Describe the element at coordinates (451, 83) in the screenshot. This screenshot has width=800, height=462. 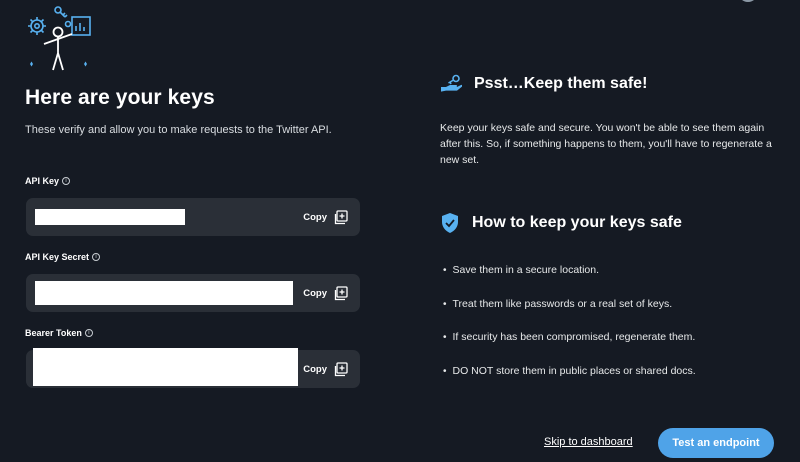
I see `hand-key-icon` at that location.